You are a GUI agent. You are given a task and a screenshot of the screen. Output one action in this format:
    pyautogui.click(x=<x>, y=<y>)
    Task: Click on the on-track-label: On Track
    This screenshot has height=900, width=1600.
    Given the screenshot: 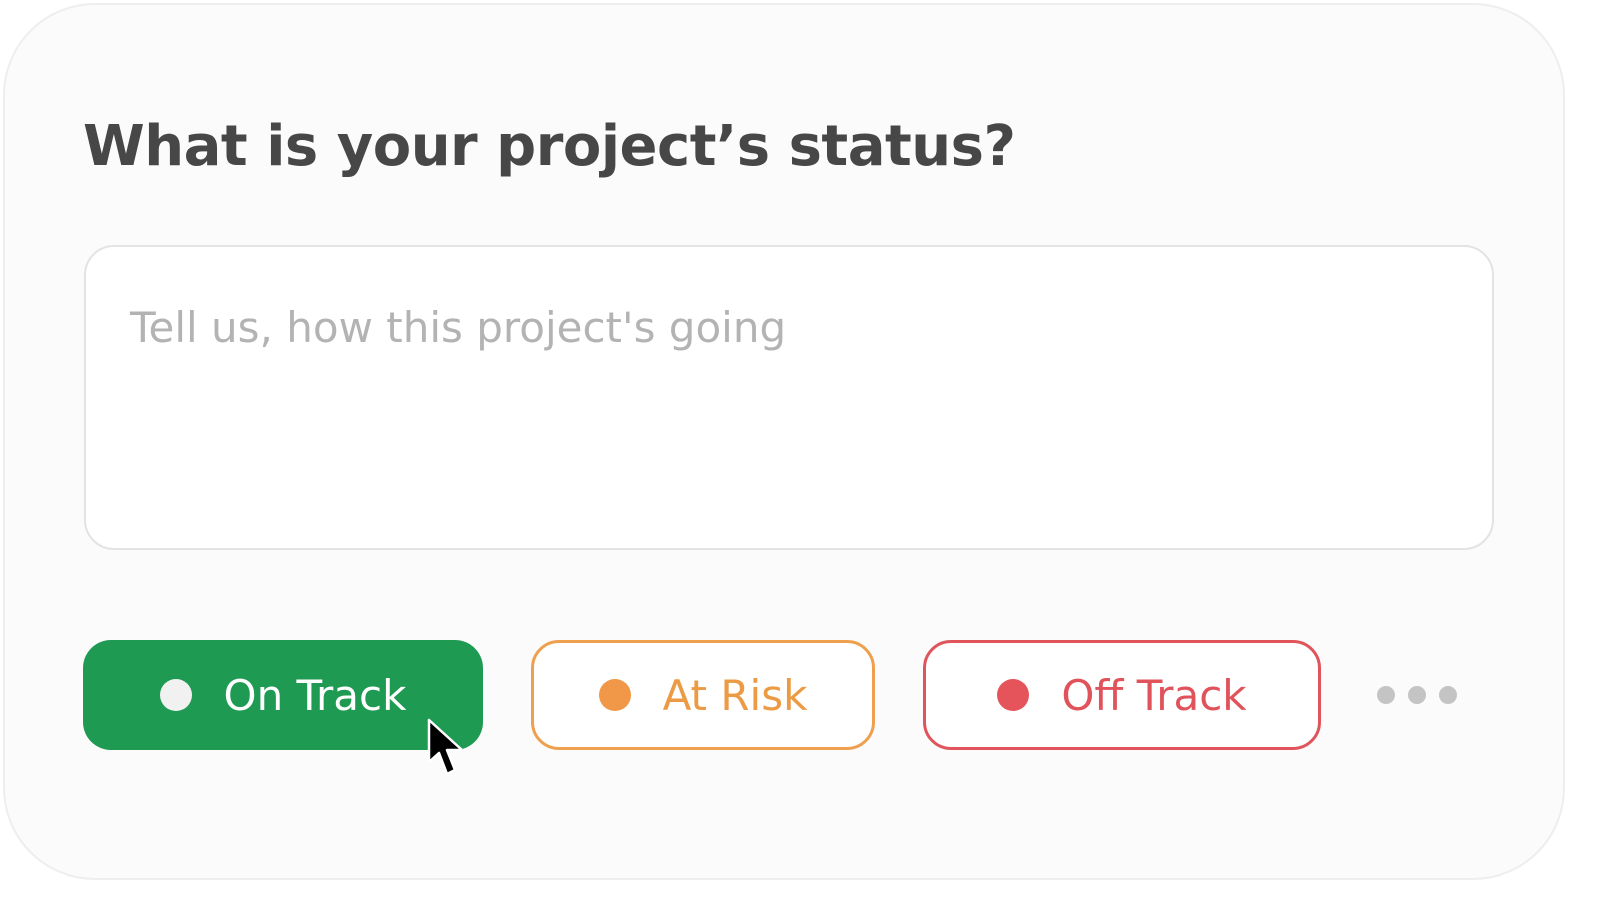 What is the action you would take?
    pyautogui.click(x=315, y=695)
    